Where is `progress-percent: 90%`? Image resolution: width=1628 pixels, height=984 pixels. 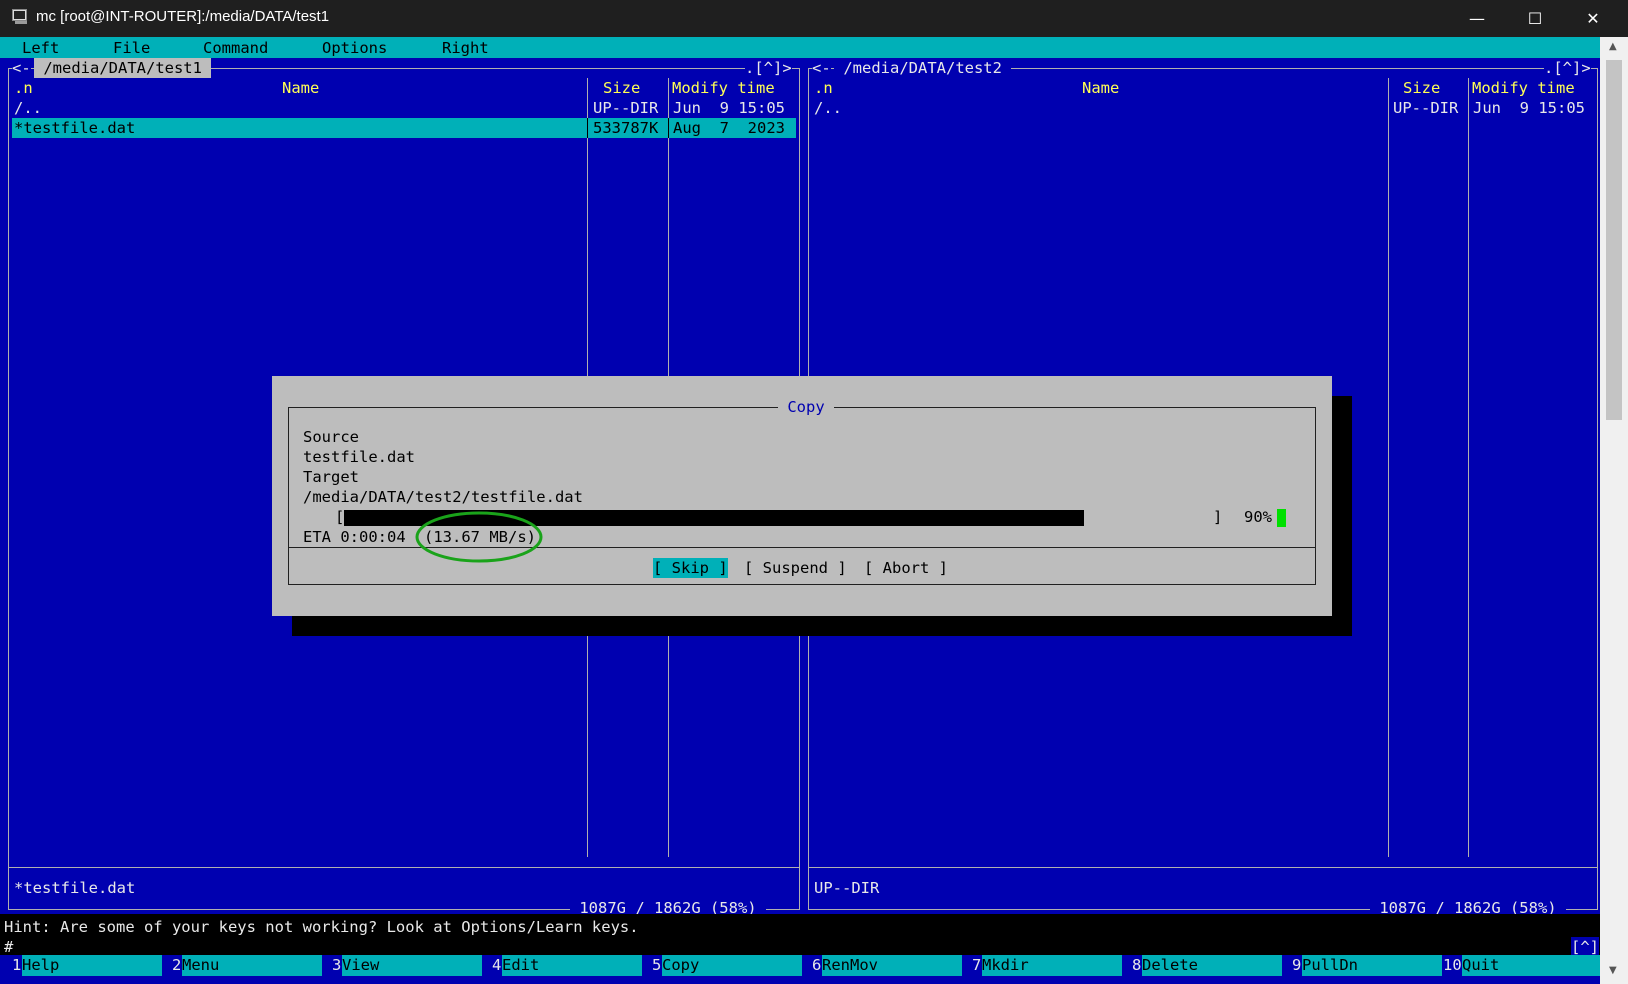 progress-percent: 90% is located at coordinates (1258, 517).